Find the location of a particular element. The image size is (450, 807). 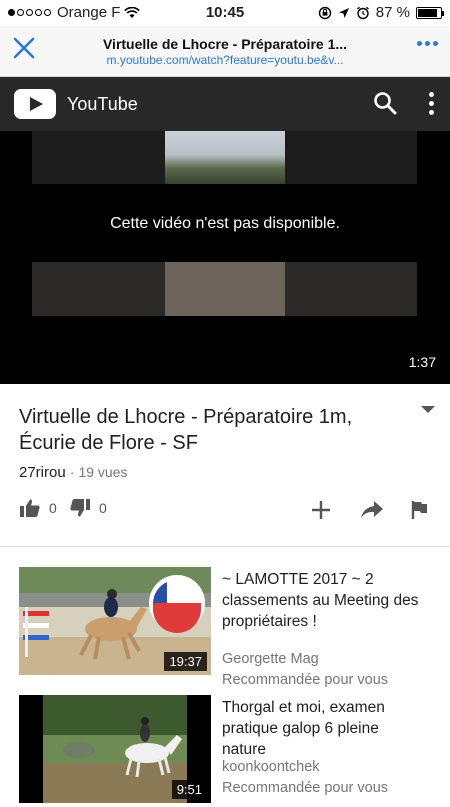

location-arrow-icon is located at coordinates (343, 12).